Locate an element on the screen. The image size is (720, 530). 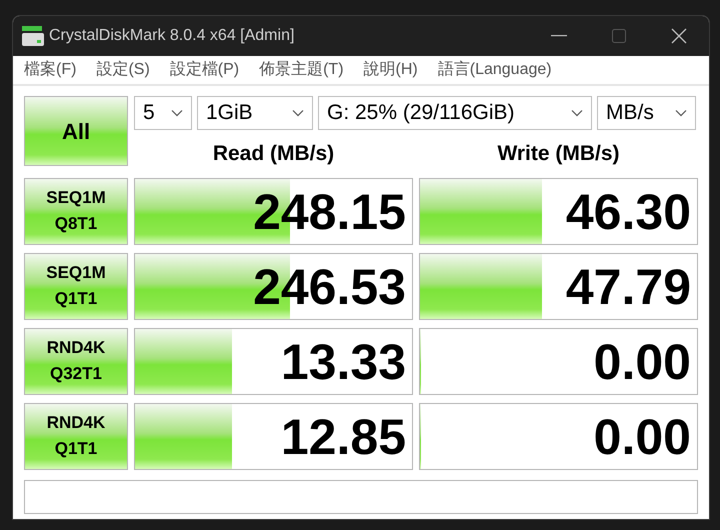
unit-select: MB/s is located at coordinates (646, 113).